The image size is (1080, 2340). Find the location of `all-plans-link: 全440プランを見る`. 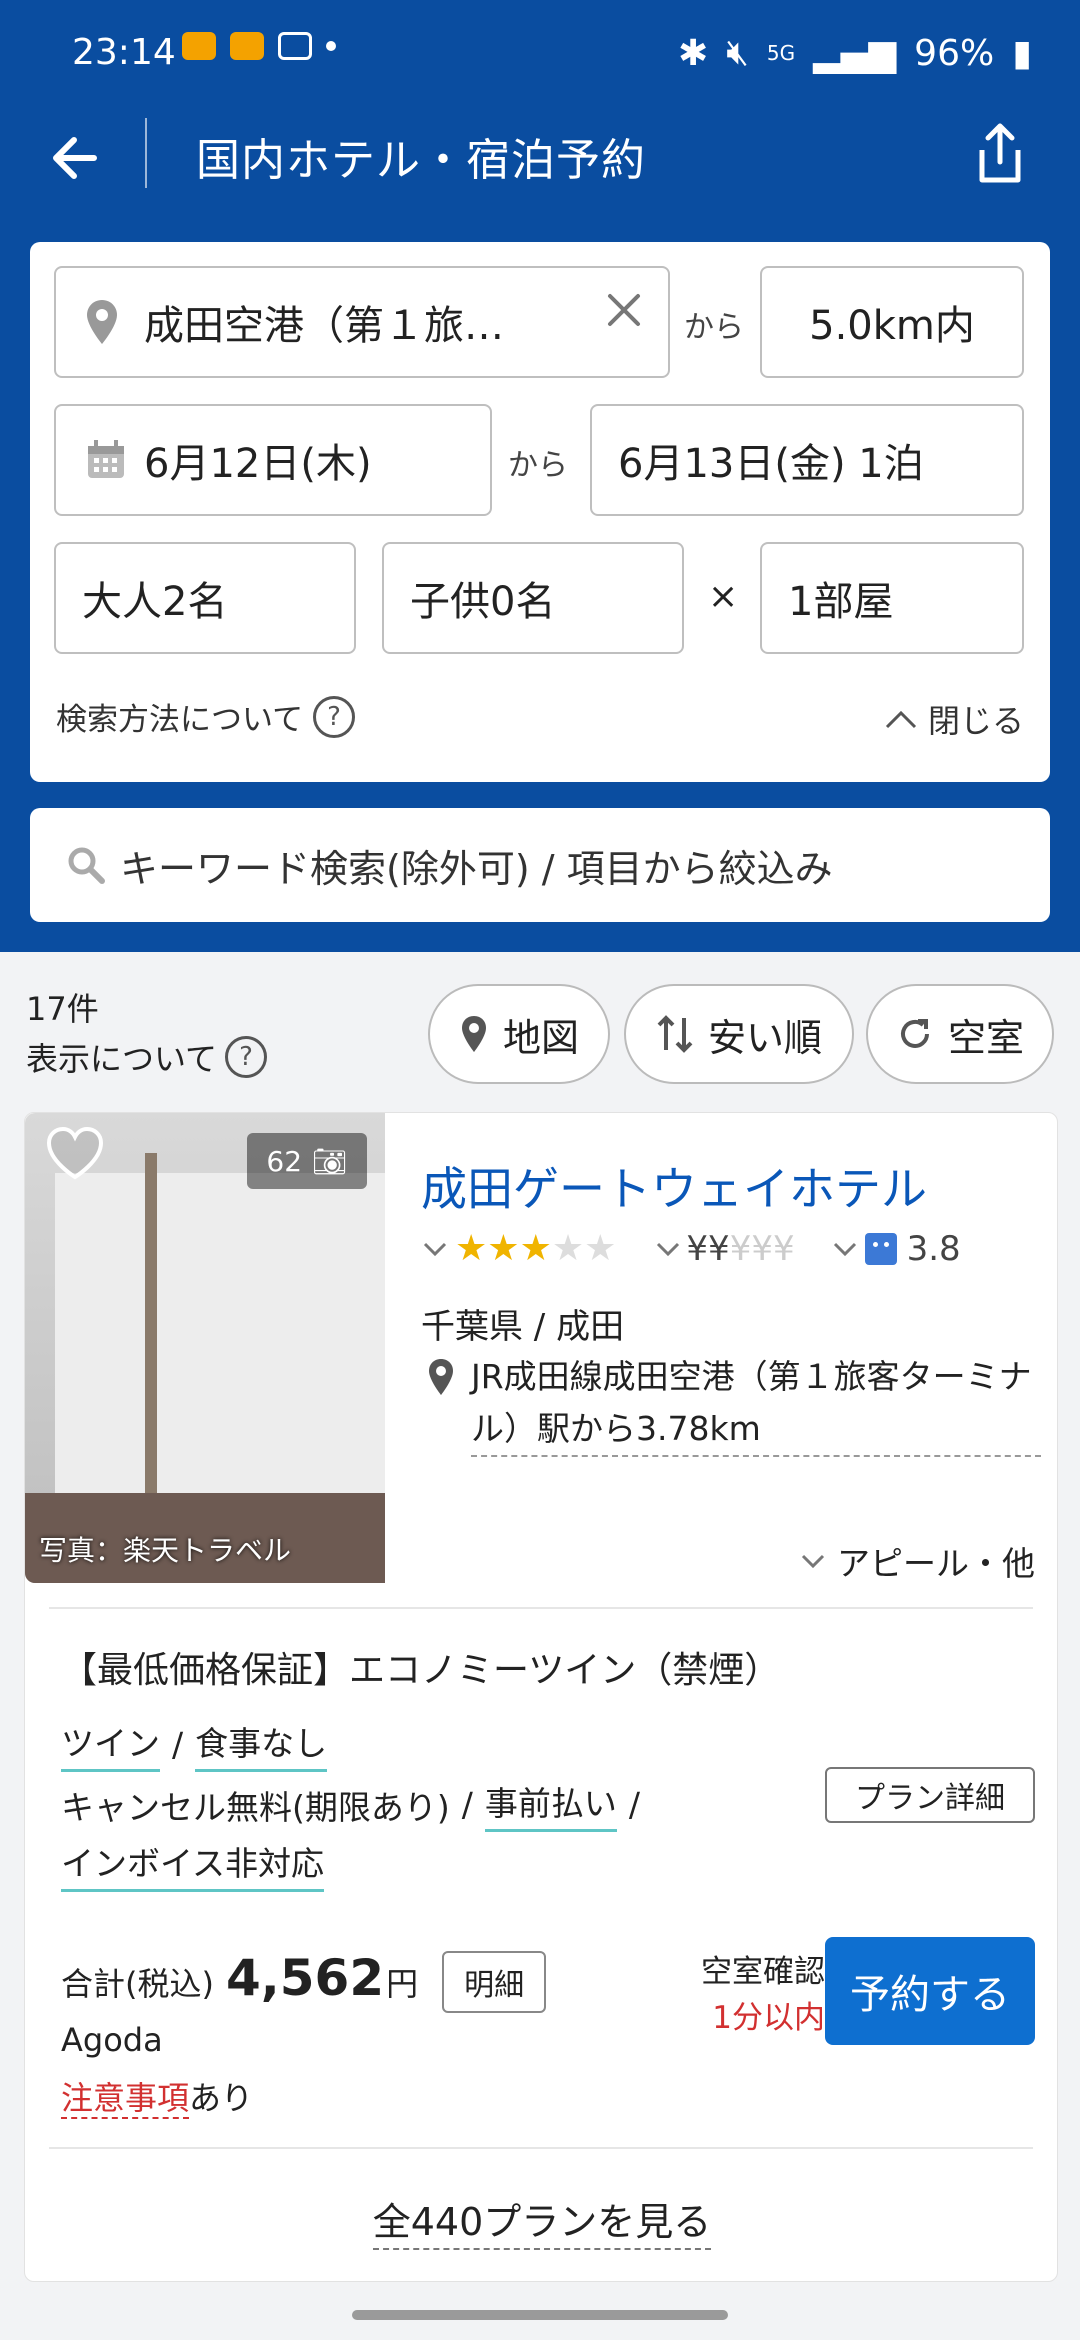

all-plans-link: 全440プランを見る is located at coordinates (542, 2220).